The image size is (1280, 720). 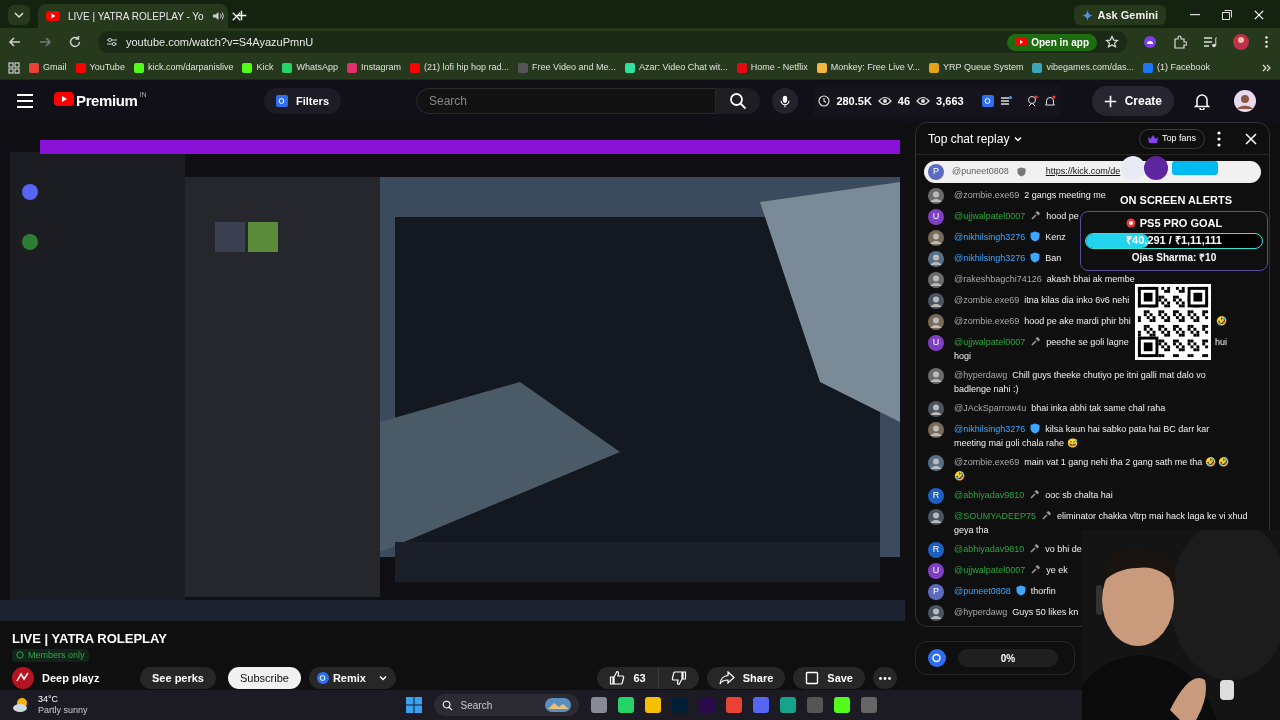 What do you see at coordinates (936, 237) in the screenshot?
I see `avatar-icon` at bounding box center [936, 237].